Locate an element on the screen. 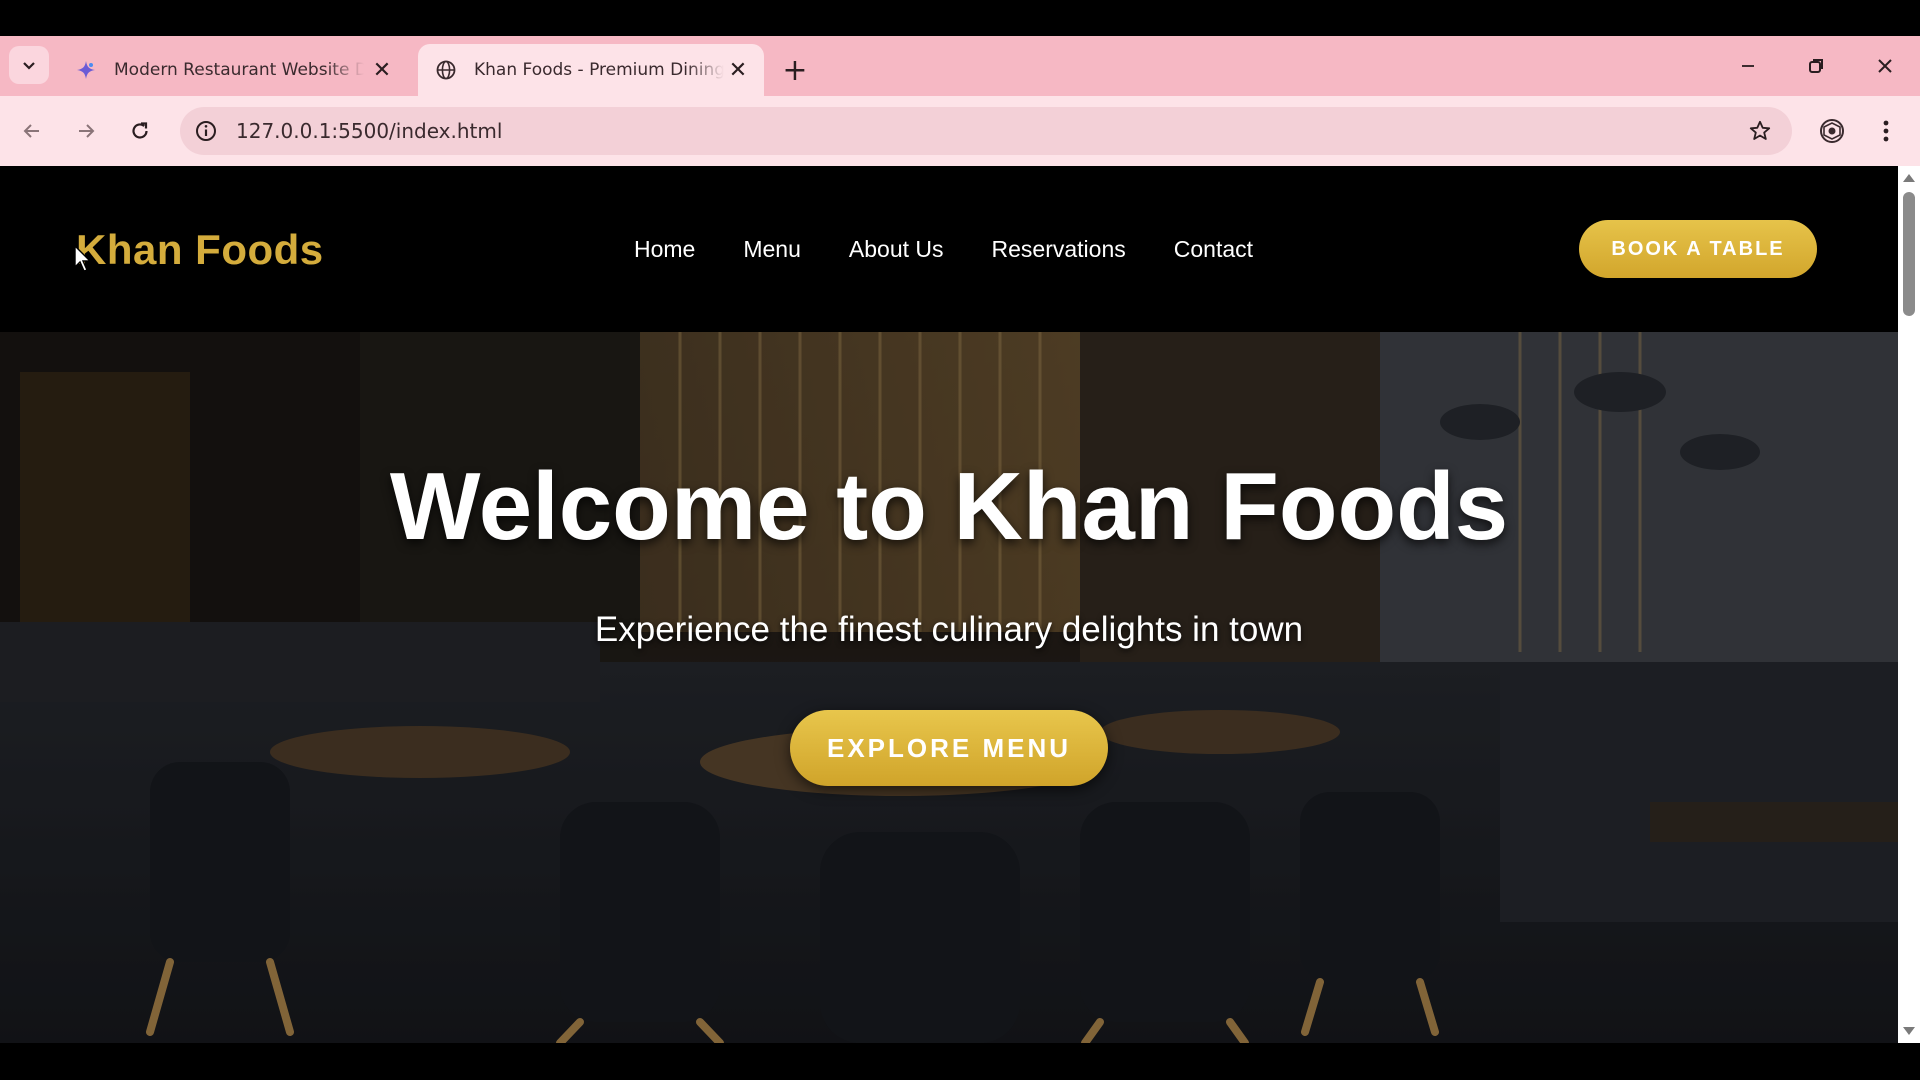 This screenshot has width=1920, height=1080. arrow-right-icon is located at coordinates (87, 131).